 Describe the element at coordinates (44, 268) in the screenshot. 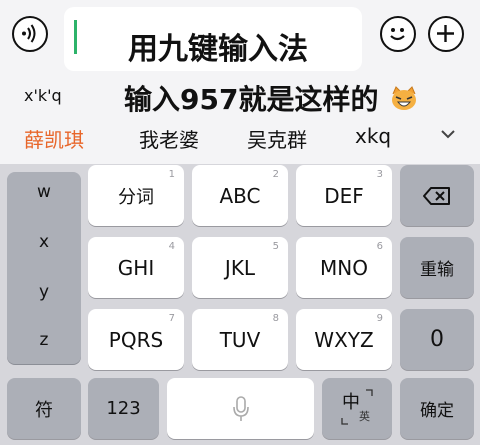

I see `side-letter-column: w x y z` at that location.